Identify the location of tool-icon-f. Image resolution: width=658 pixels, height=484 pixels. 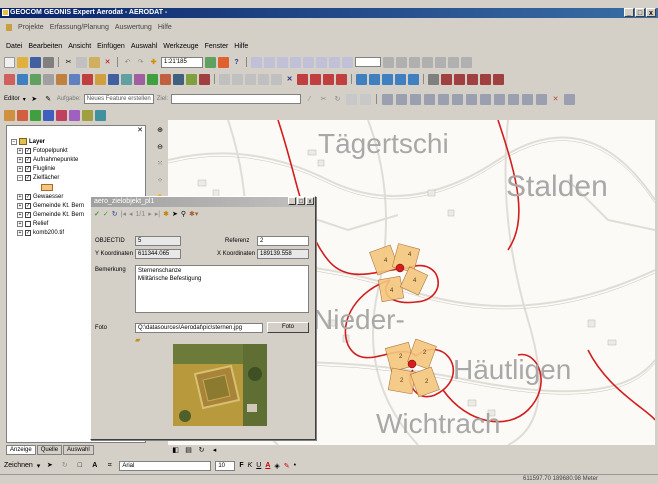
(321, 62).